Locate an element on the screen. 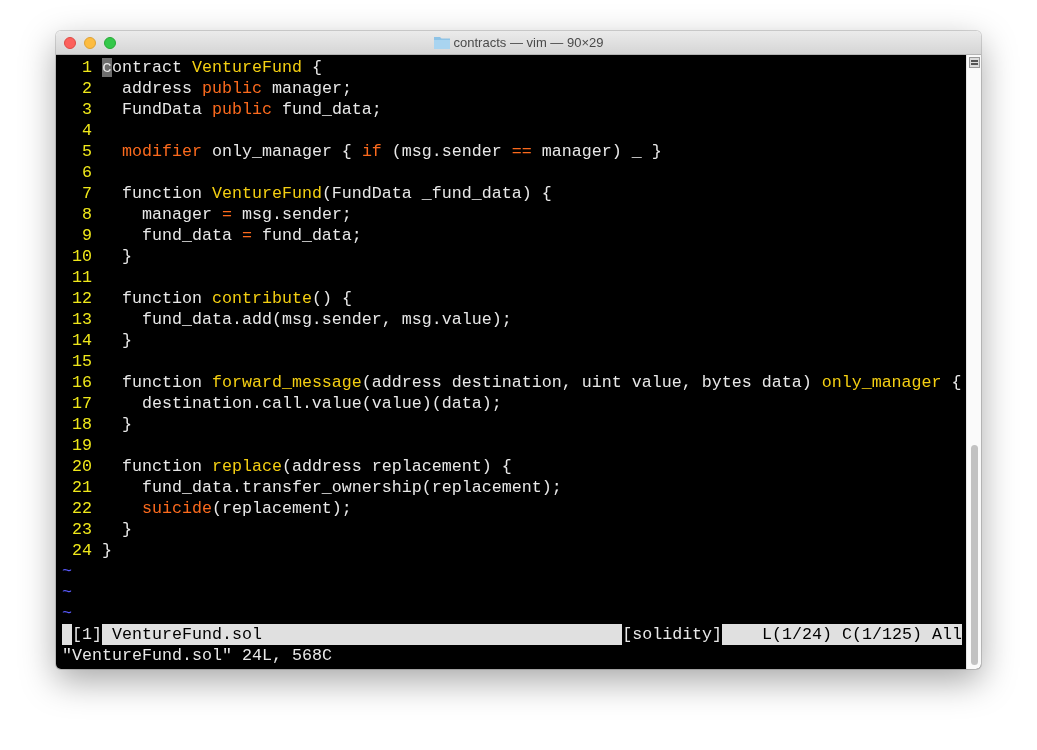 This screenshot has height=750, width=1037. line-number: 4 is located at coordinates (86, 130).